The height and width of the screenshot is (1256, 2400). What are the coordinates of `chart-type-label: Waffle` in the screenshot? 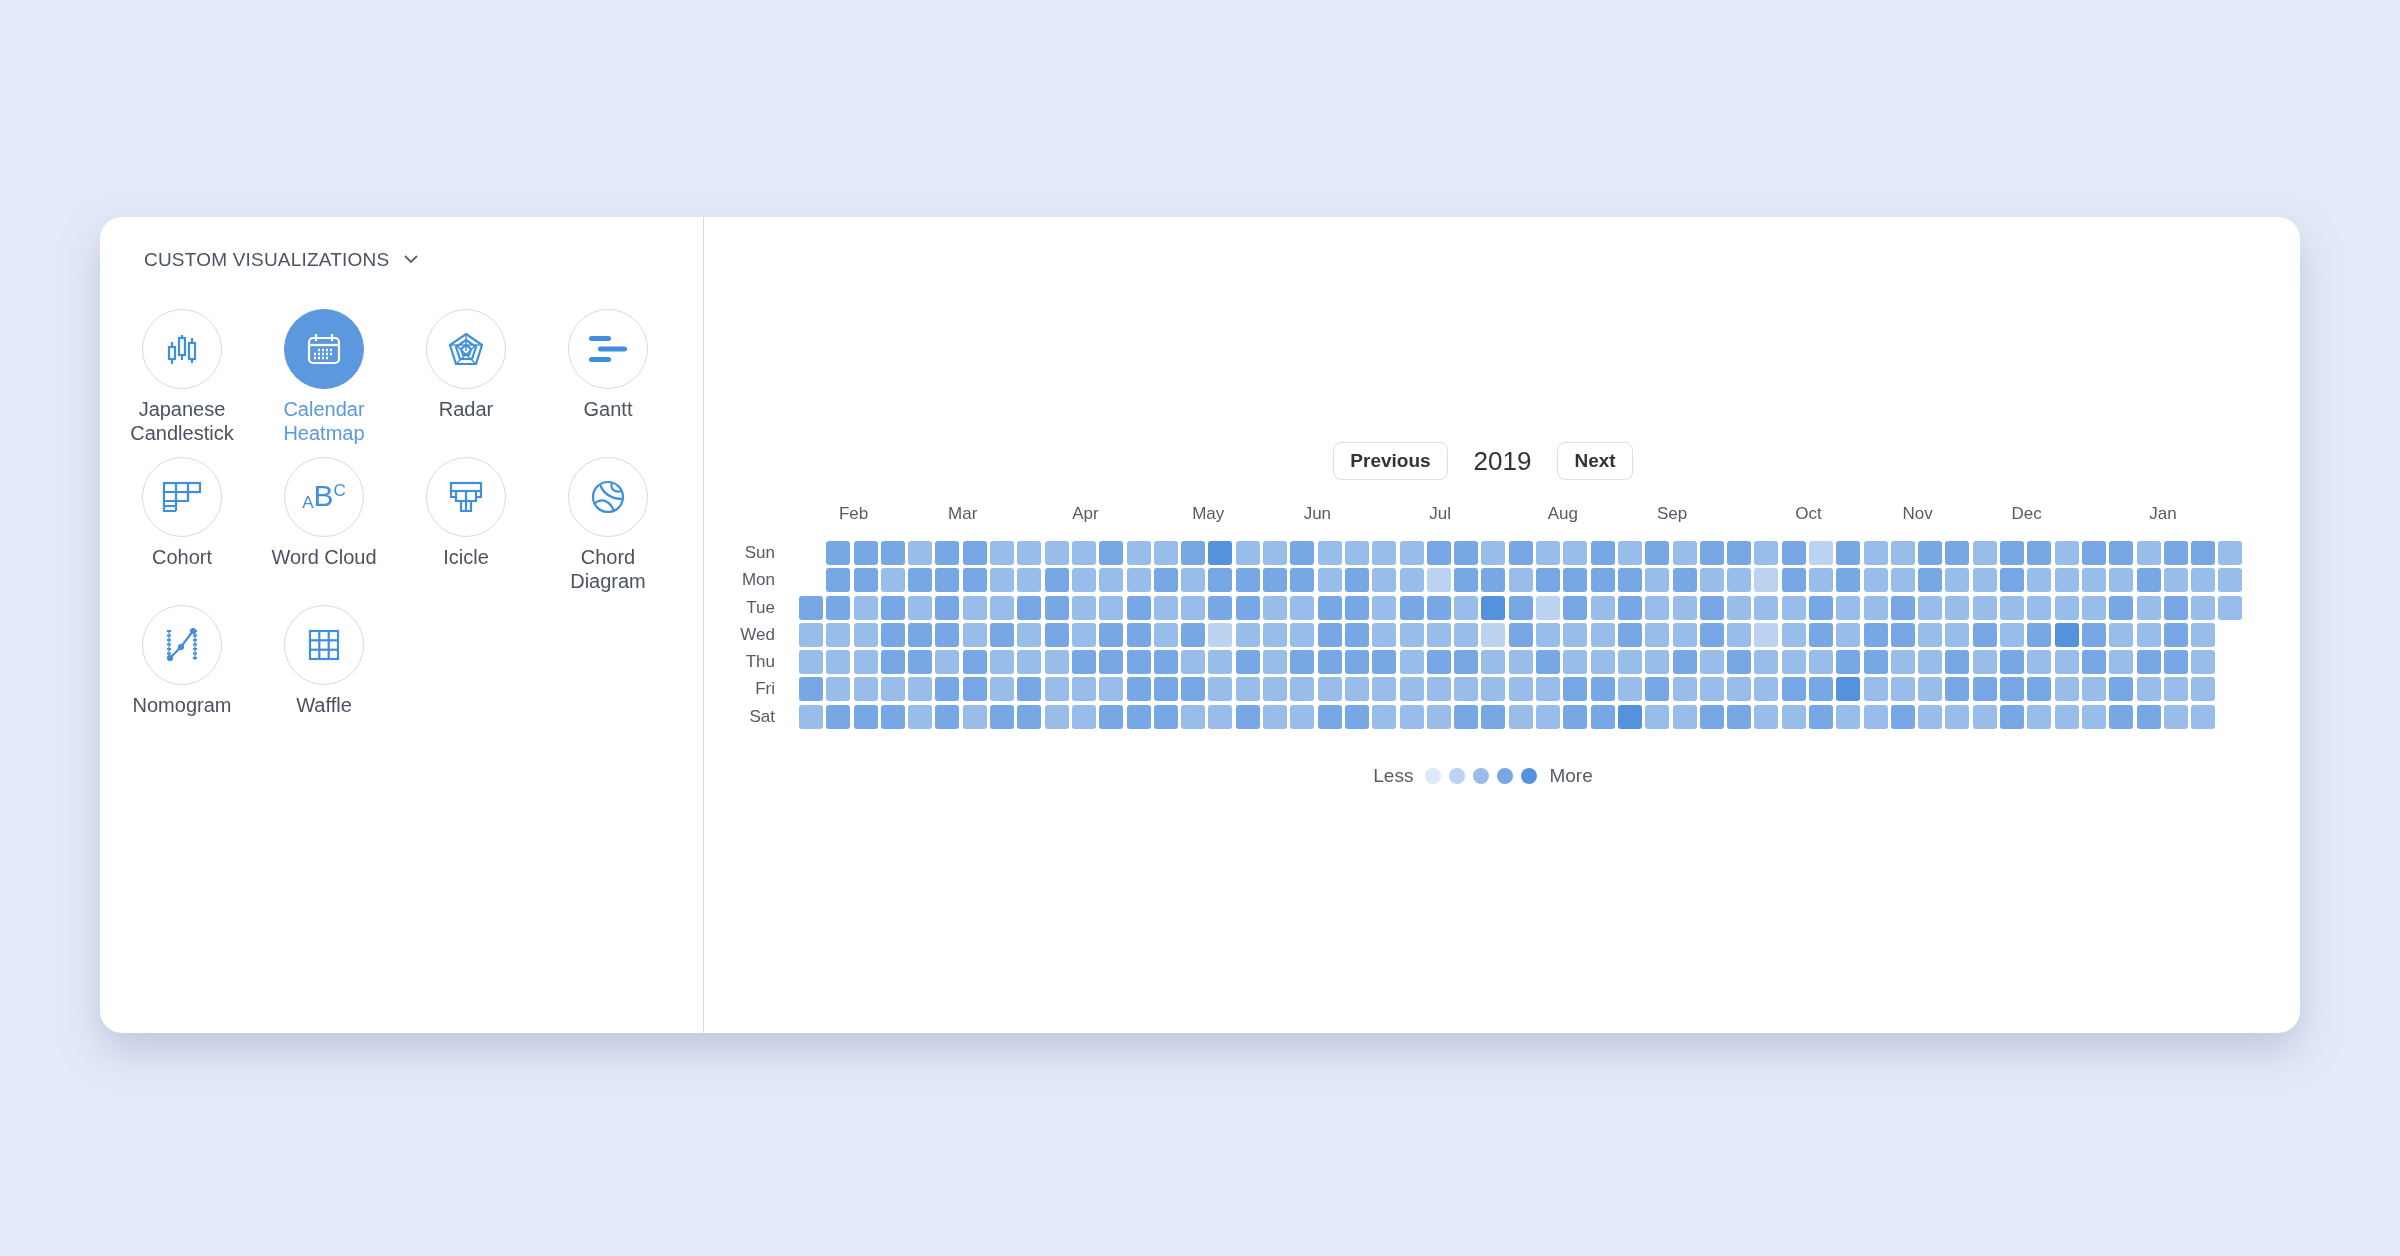 It's located at (324, 705).